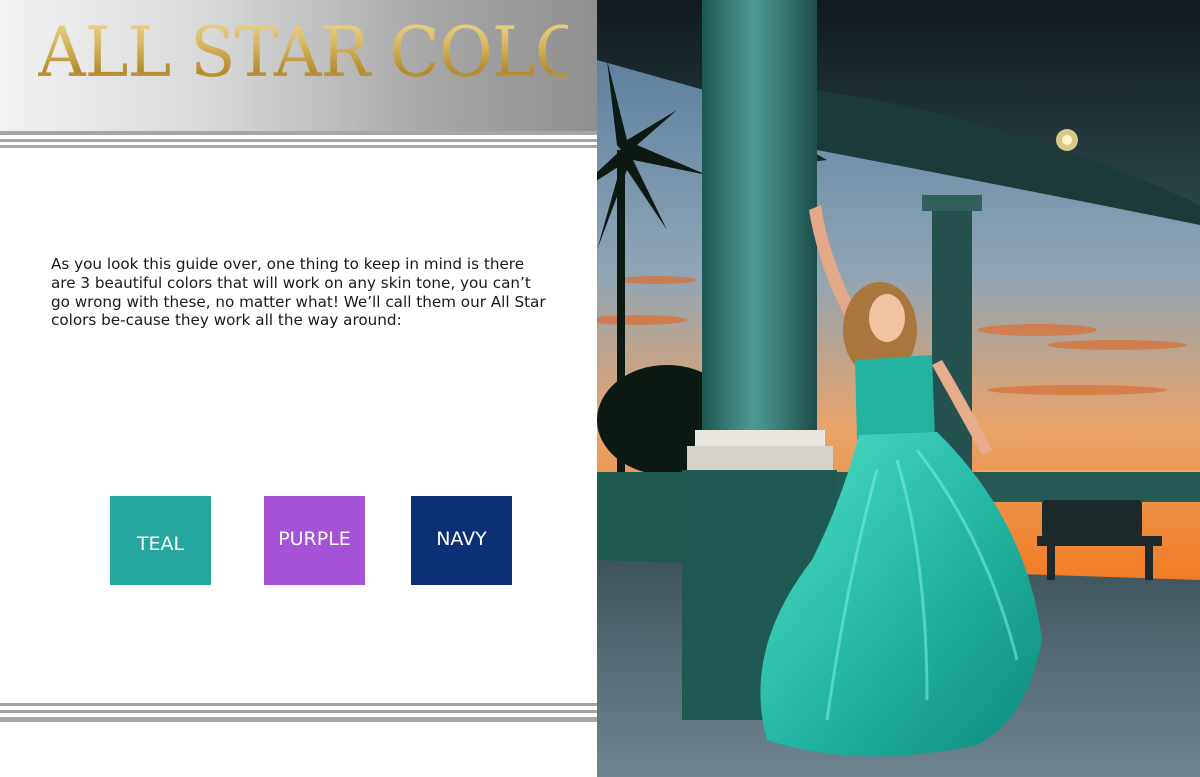 Image resolution: width=1200 pixels, height=777 pixels. I want to click on swatch-teal: TEAL, so click(160, 540).